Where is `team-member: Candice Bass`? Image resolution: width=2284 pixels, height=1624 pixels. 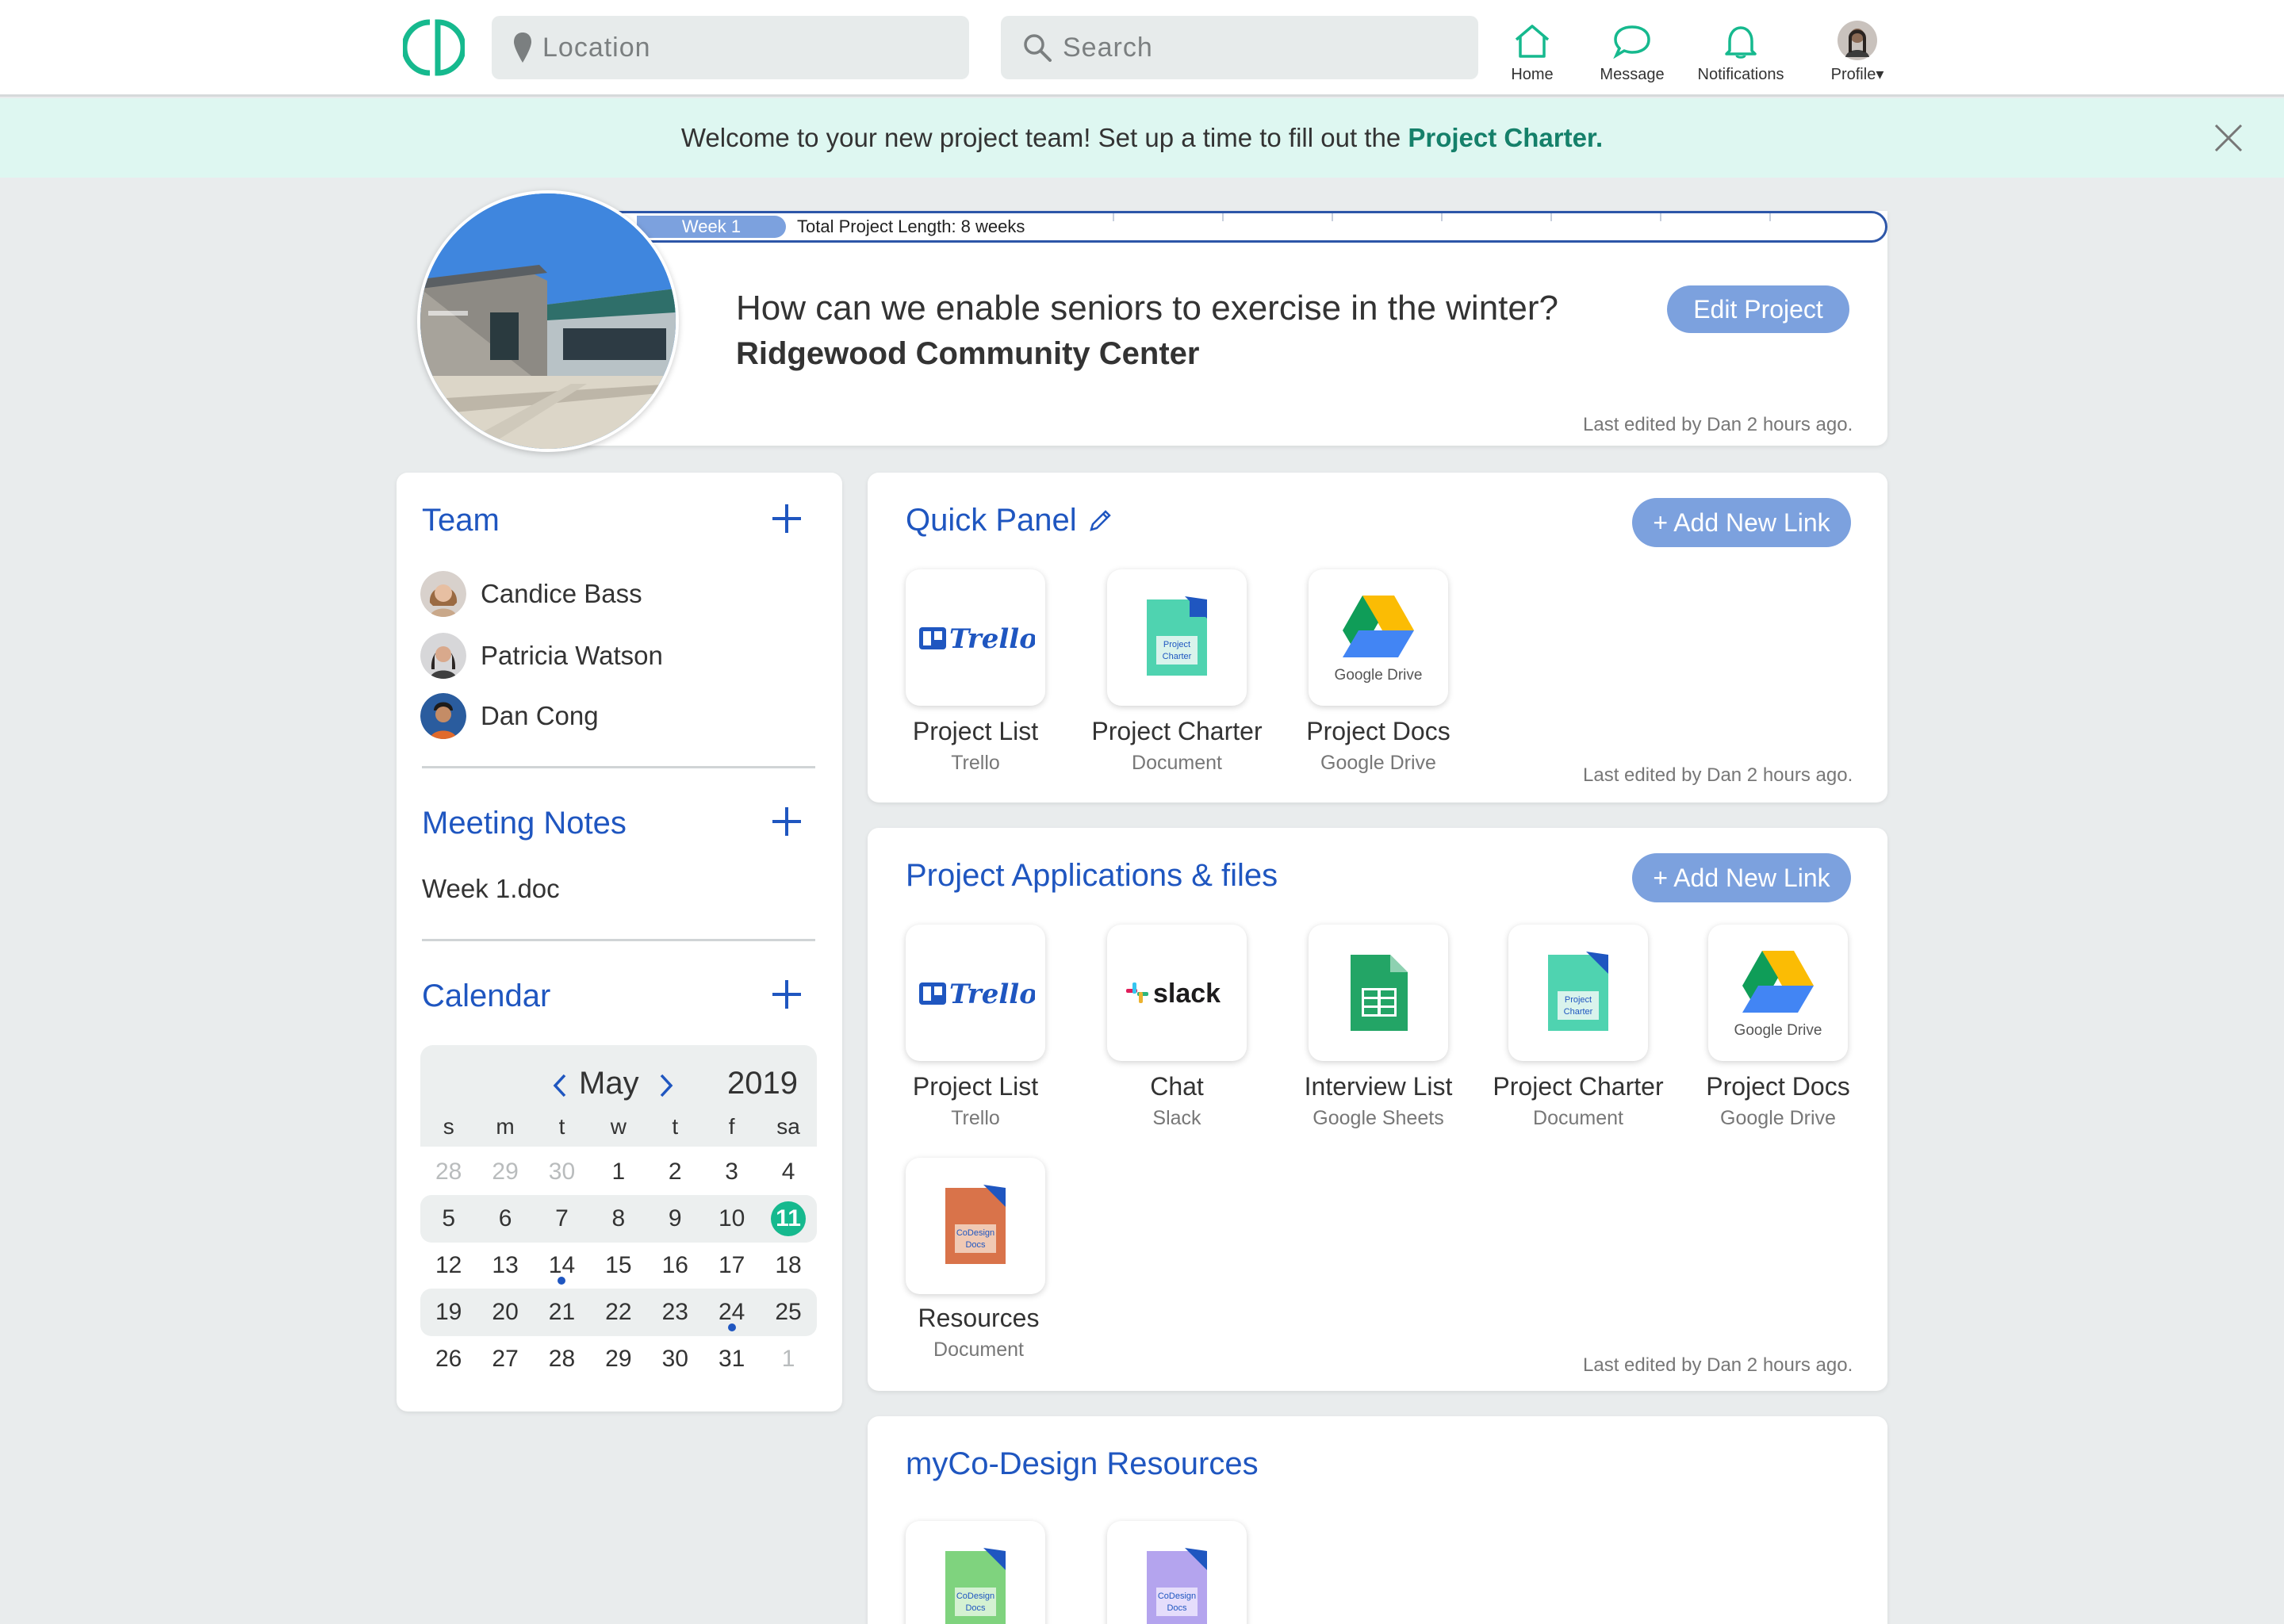 team-member: Candice Bass is located at coordinates (531, 594).